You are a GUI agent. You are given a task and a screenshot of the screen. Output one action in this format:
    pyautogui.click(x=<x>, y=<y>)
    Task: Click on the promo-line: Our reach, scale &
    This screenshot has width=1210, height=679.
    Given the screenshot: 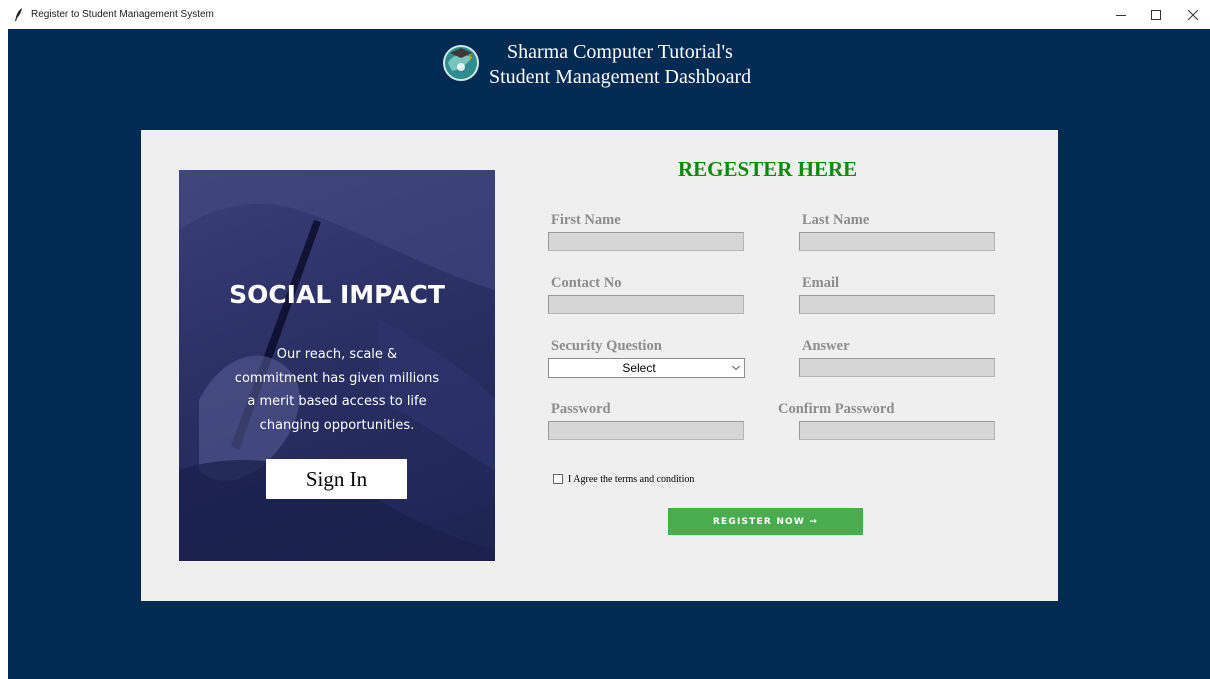 What is the action you would take?
    pyautogui.click(x=337, y=354)
    